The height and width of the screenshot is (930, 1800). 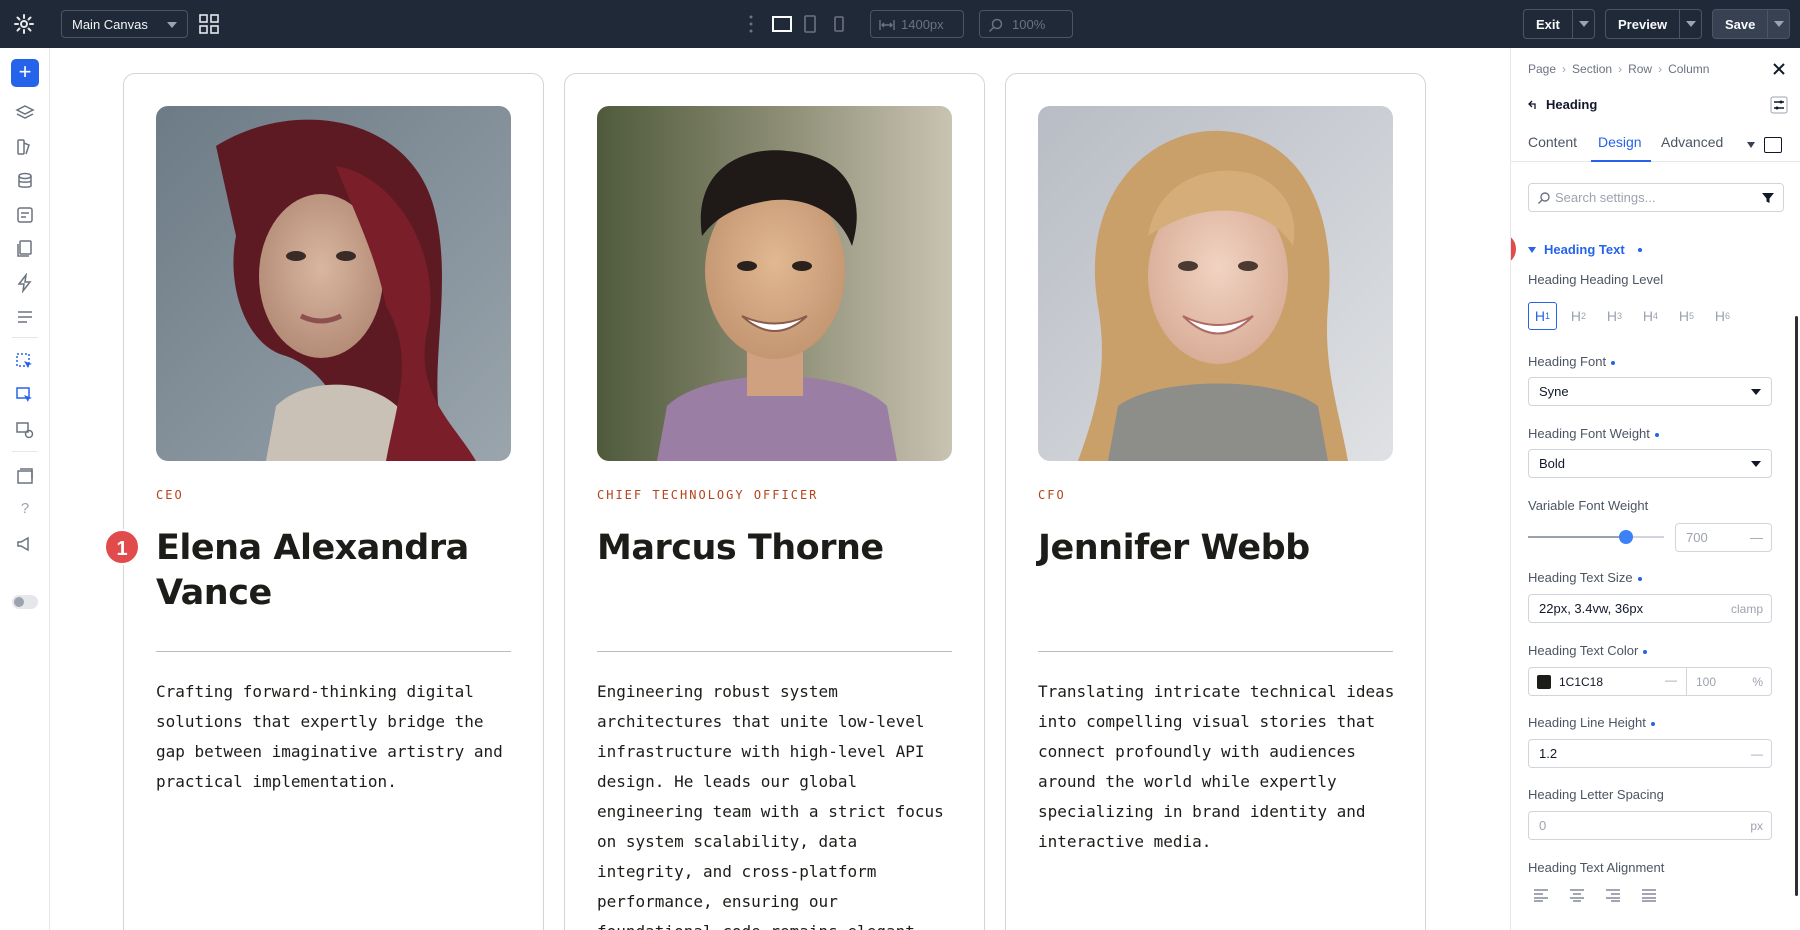 What do you see at coordinates (1650, 463) in the screenshot?
I see `font-weight-select: Bold` at bounding box center [1650, 463].